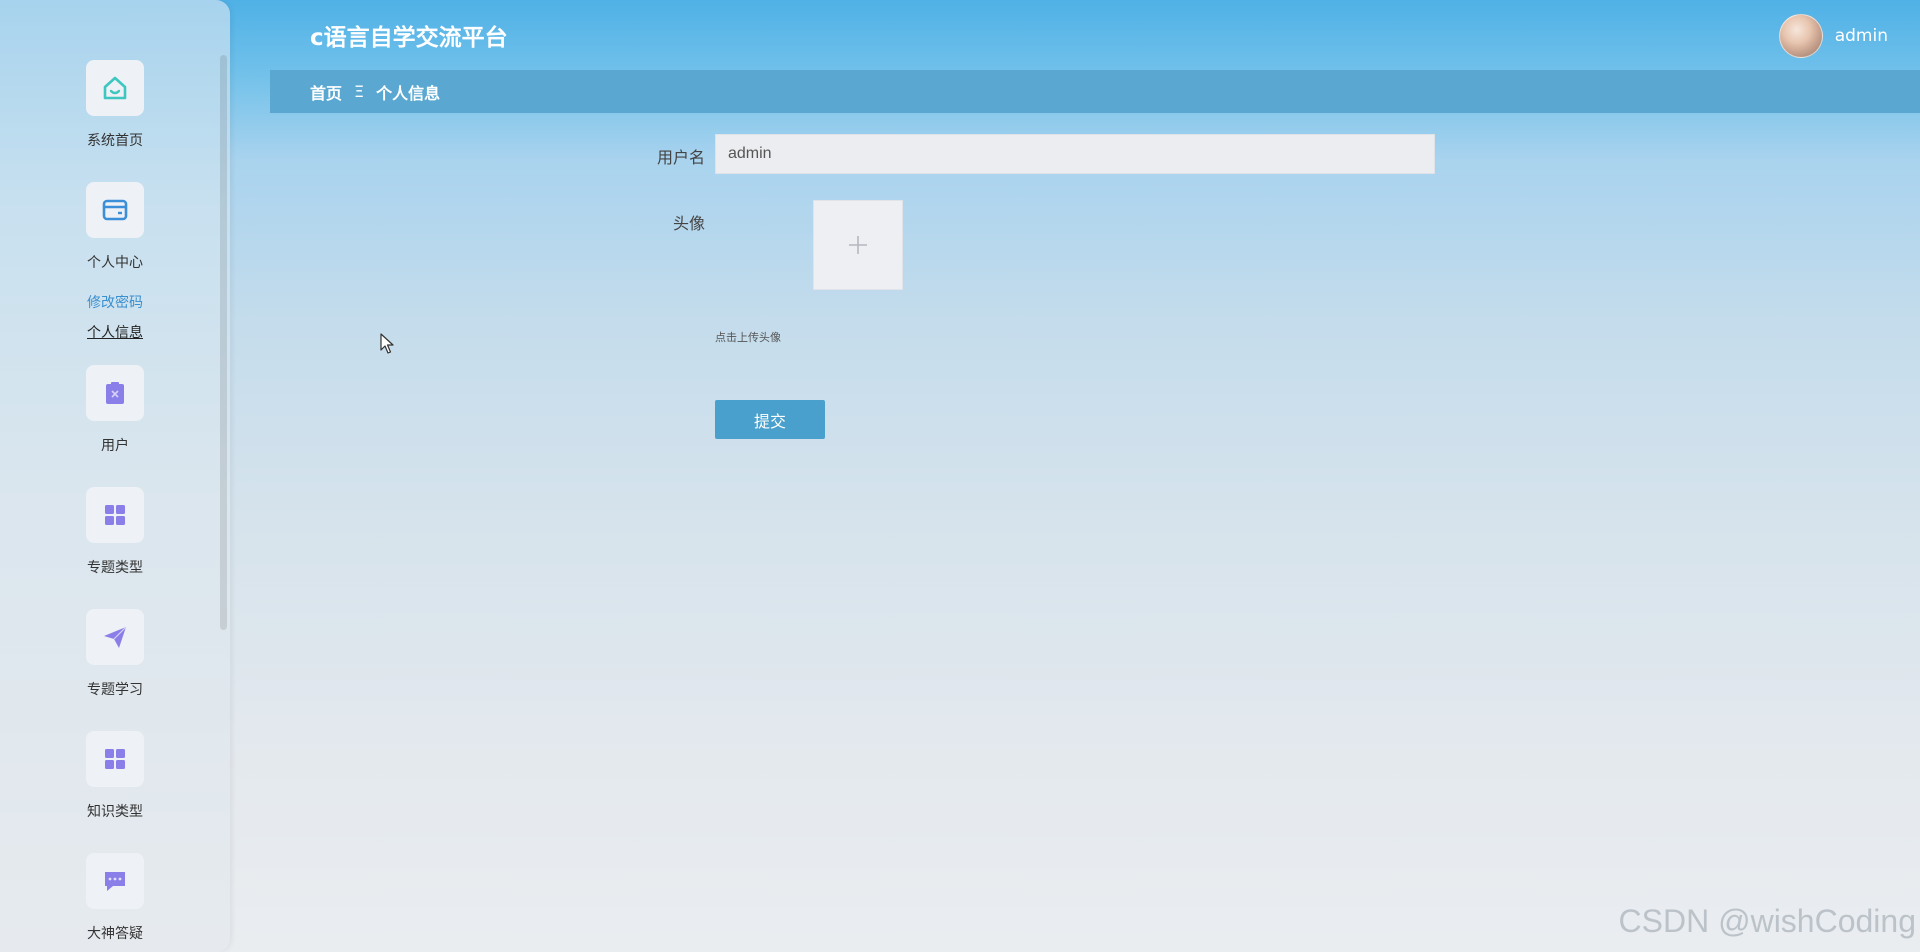 This screenshot has width=1920, height=952. I want to click on breadcrumb-home: 首页, so click(326, 92).